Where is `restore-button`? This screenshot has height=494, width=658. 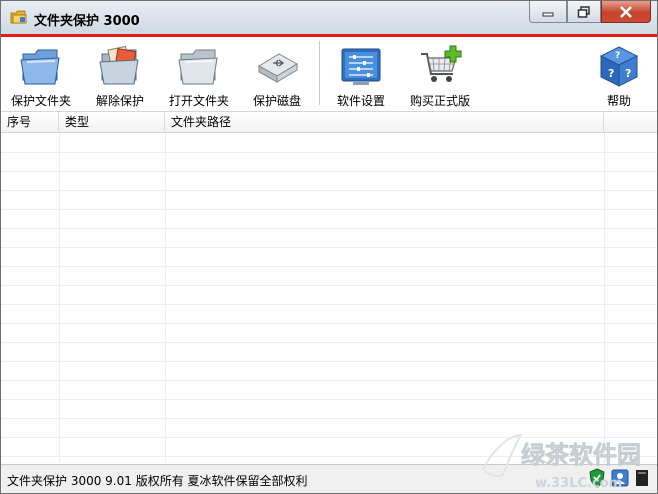 restore-button is located at coordinates (584, 12).